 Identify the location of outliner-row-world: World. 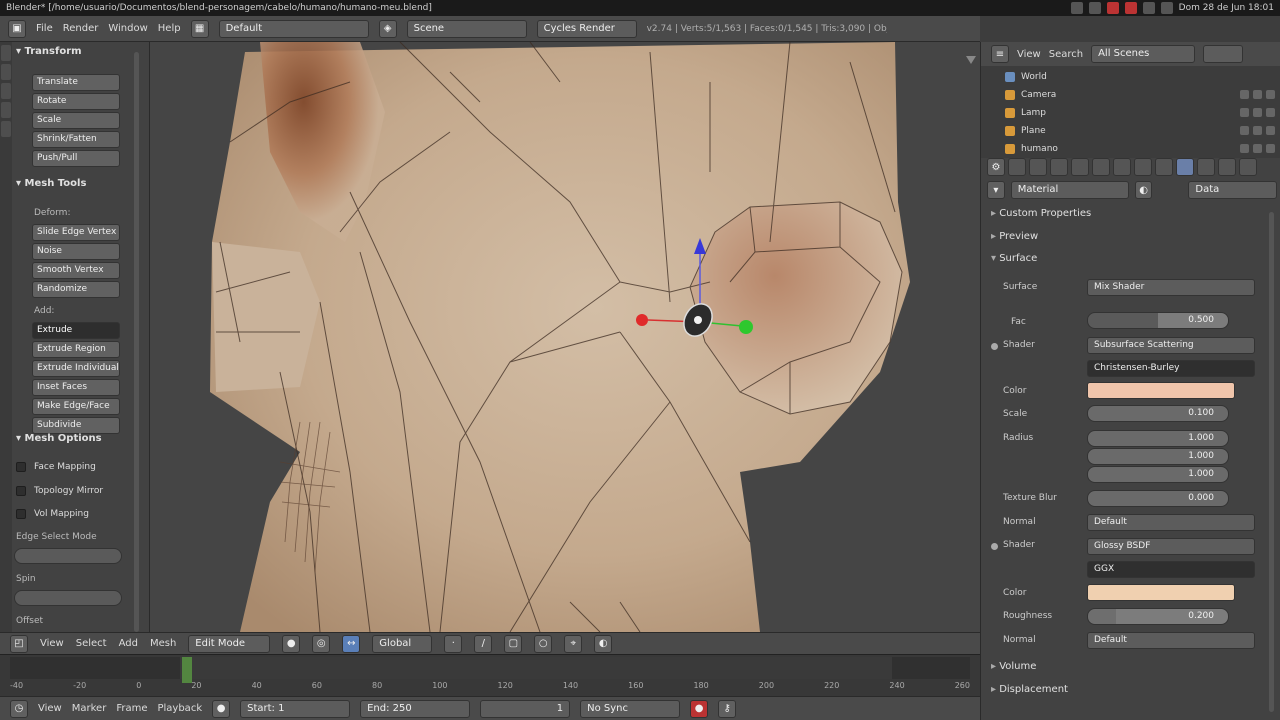
(1140, 76).